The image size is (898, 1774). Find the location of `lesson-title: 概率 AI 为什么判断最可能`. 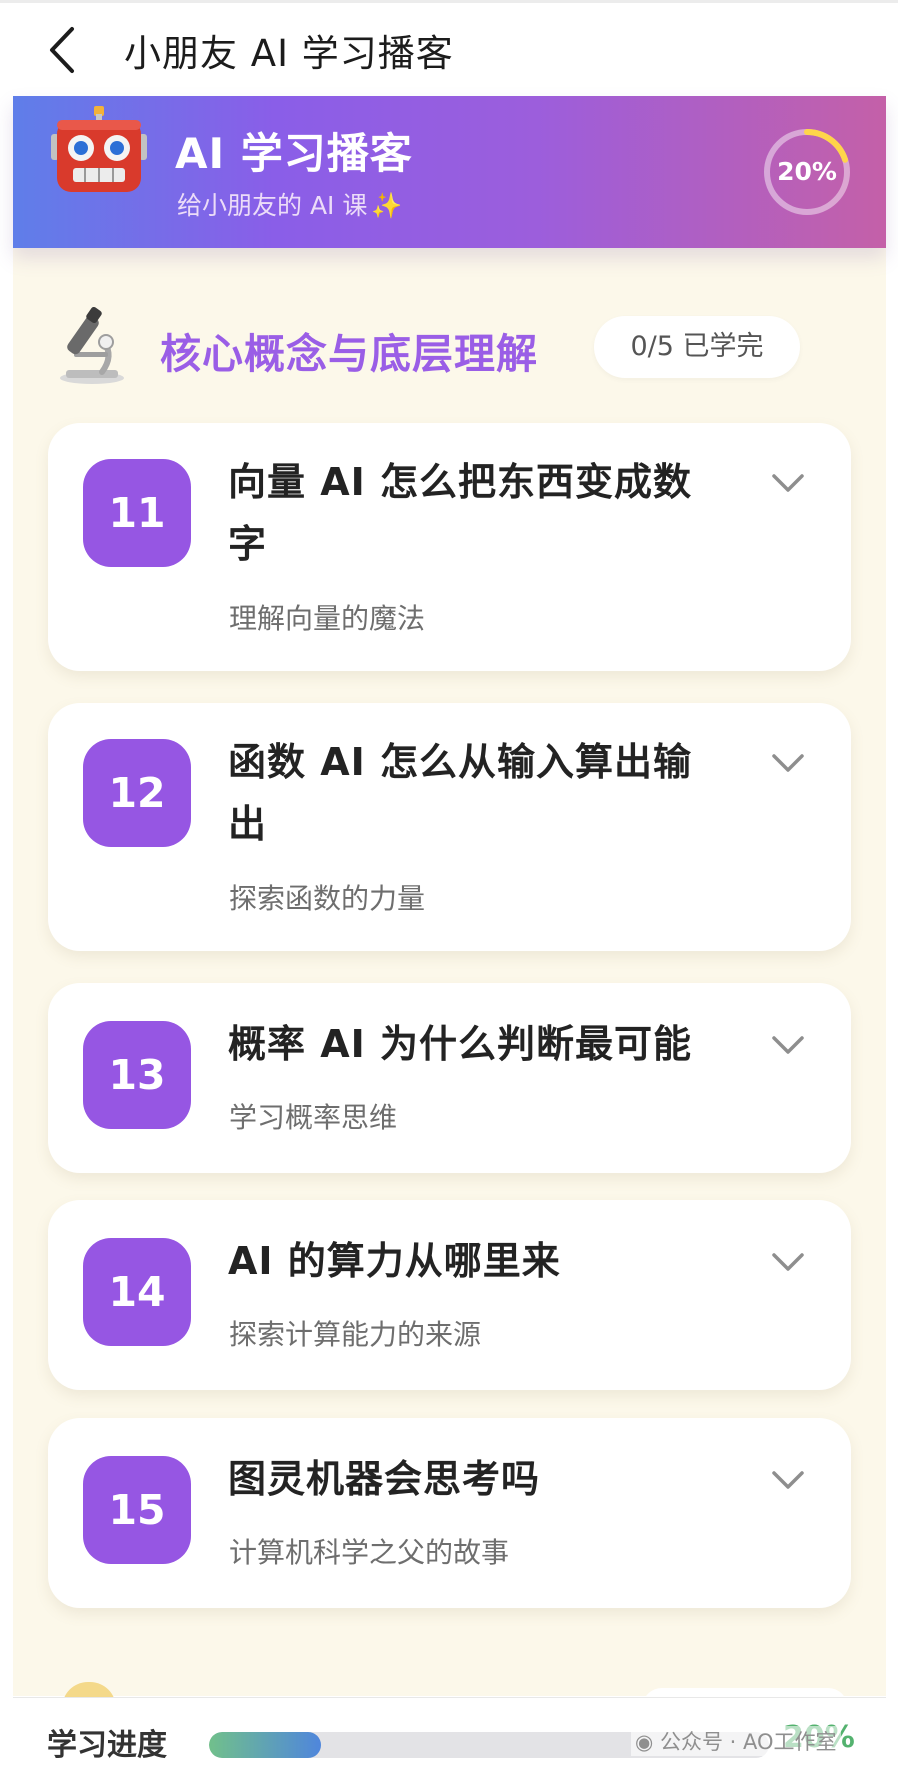

lesson-title: 概率 AI 为什么判断最可能 is located at coordinates (460, 1044).